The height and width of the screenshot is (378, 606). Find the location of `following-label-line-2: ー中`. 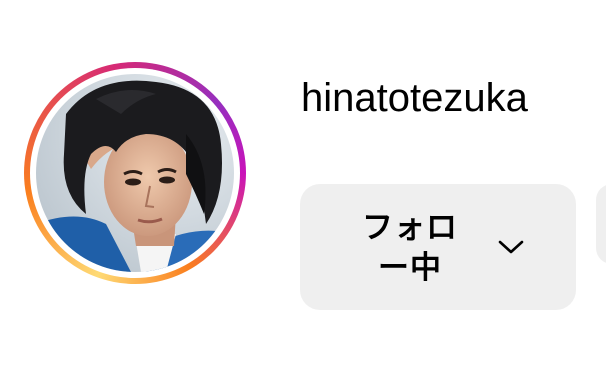

following-label-line-2: ー中 is located at coordinates (410, 268).